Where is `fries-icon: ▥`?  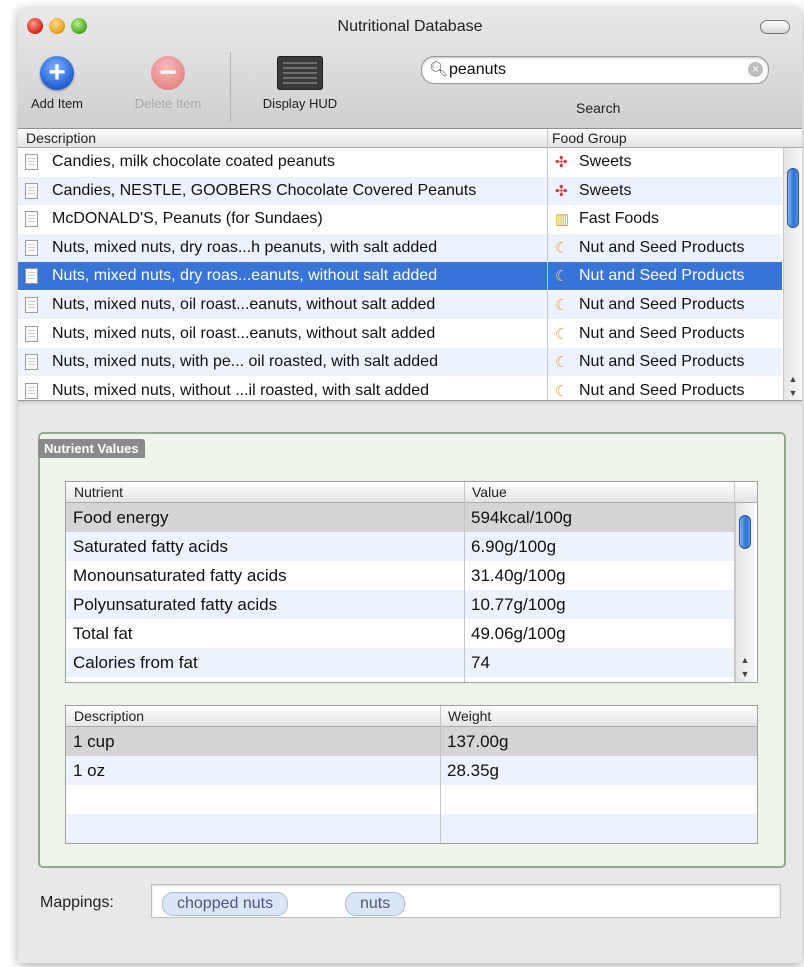 fries-icon: ▥ is located at coordinates (562, 220).